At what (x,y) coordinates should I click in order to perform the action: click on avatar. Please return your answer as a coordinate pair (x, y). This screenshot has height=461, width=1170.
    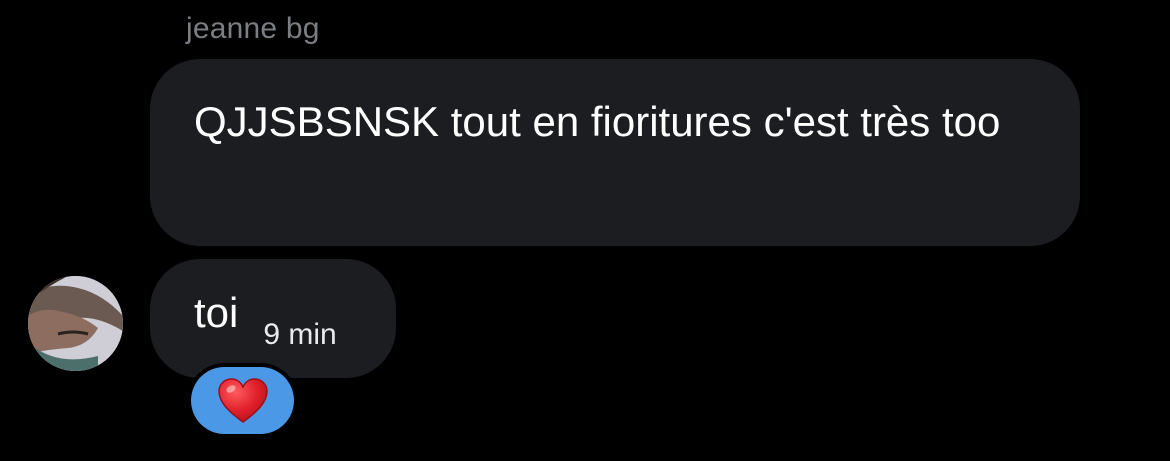
    Looking at the image, I should click on (75, 323).